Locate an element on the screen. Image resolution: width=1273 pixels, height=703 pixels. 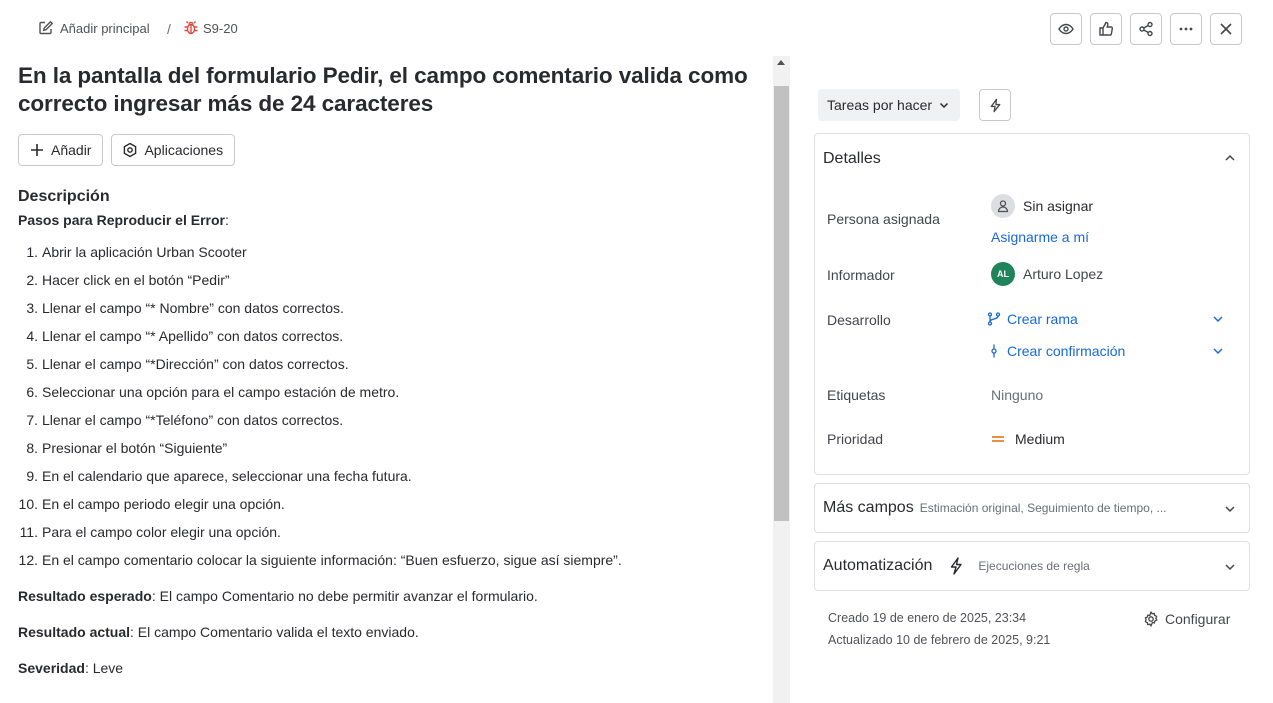
apps-icon is located at coordinates (130, 150).